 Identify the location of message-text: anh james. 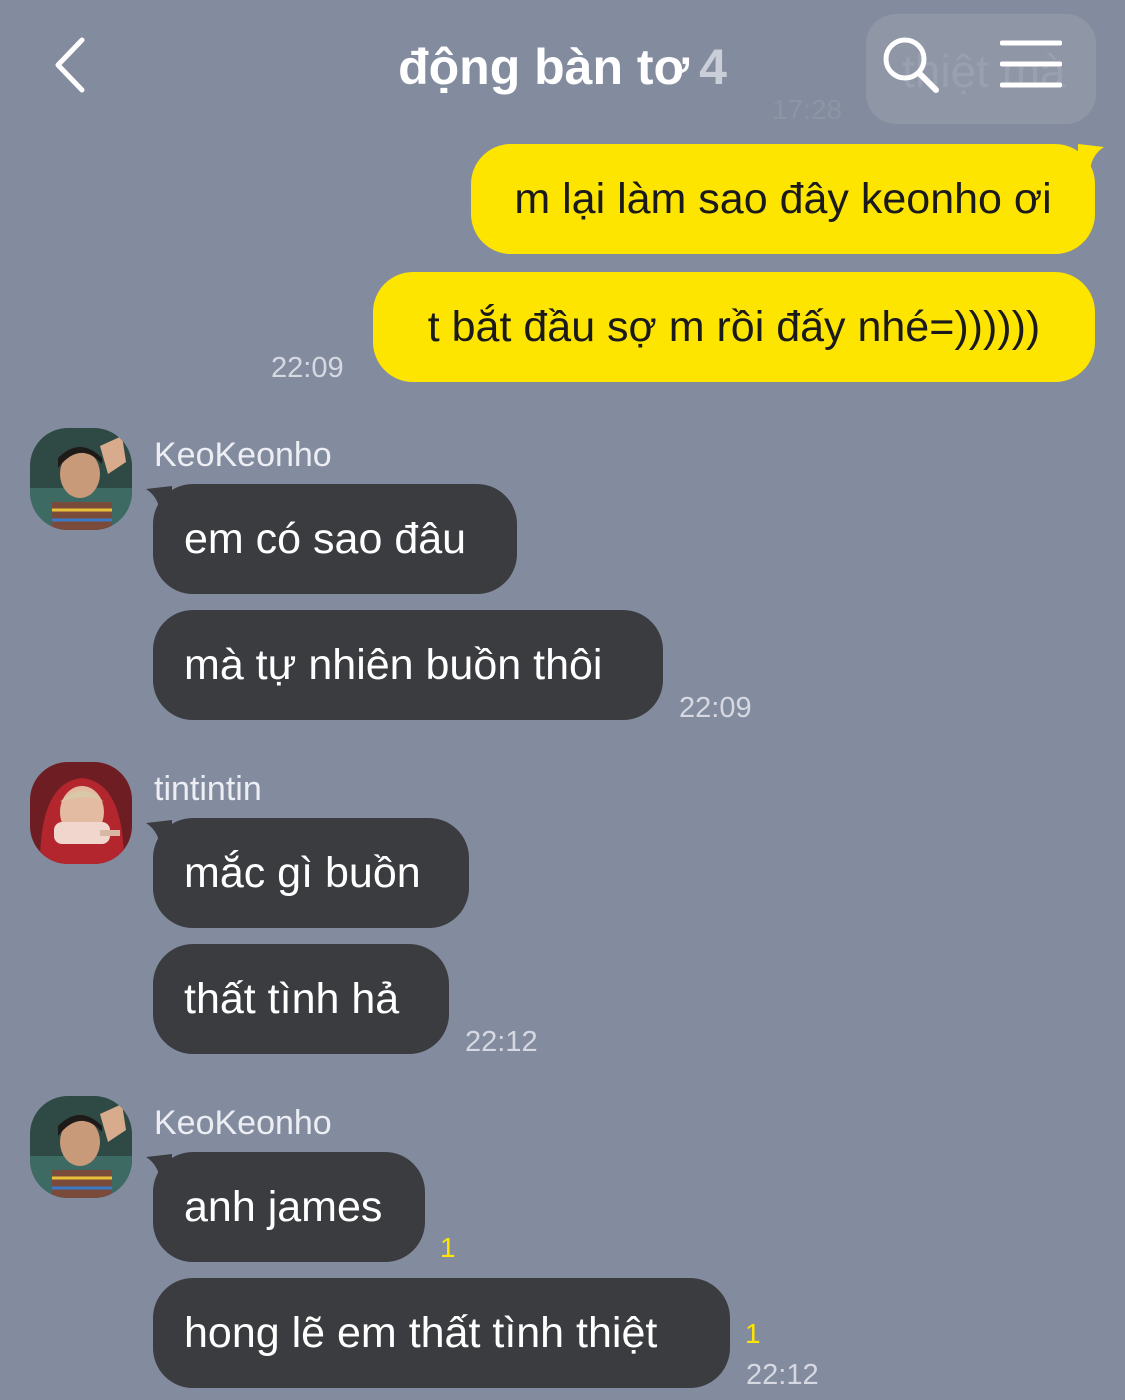
(283, 1206).